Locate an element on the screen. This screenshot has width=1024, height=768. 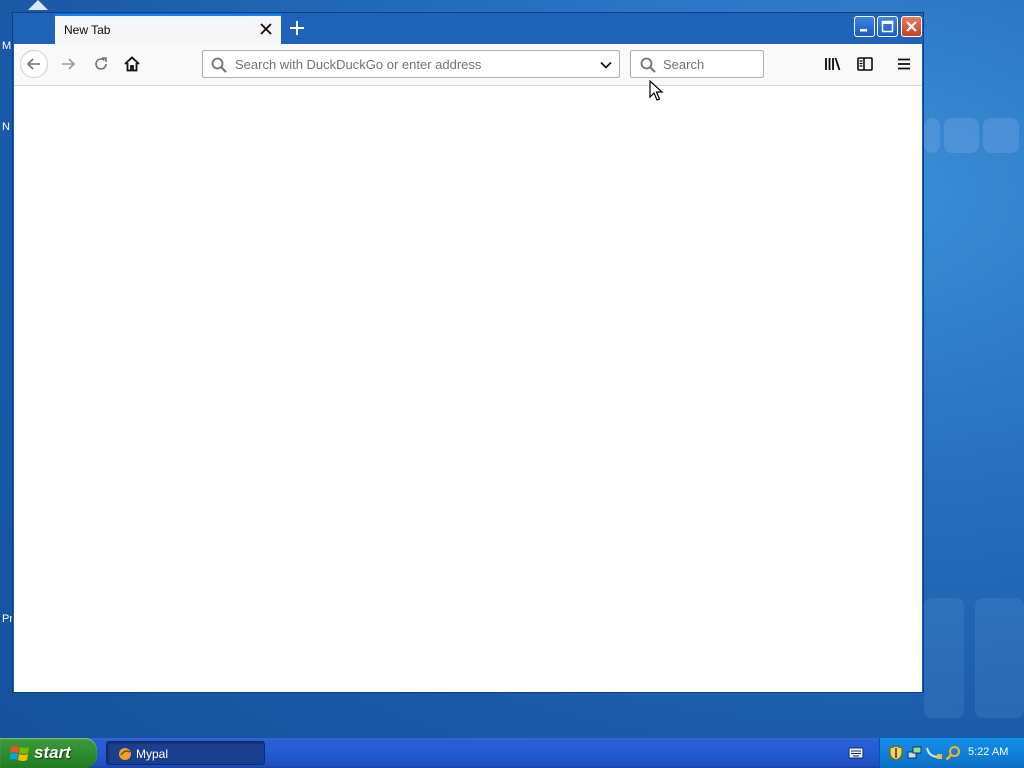
maximize-button is located at coordinates (887, 26).